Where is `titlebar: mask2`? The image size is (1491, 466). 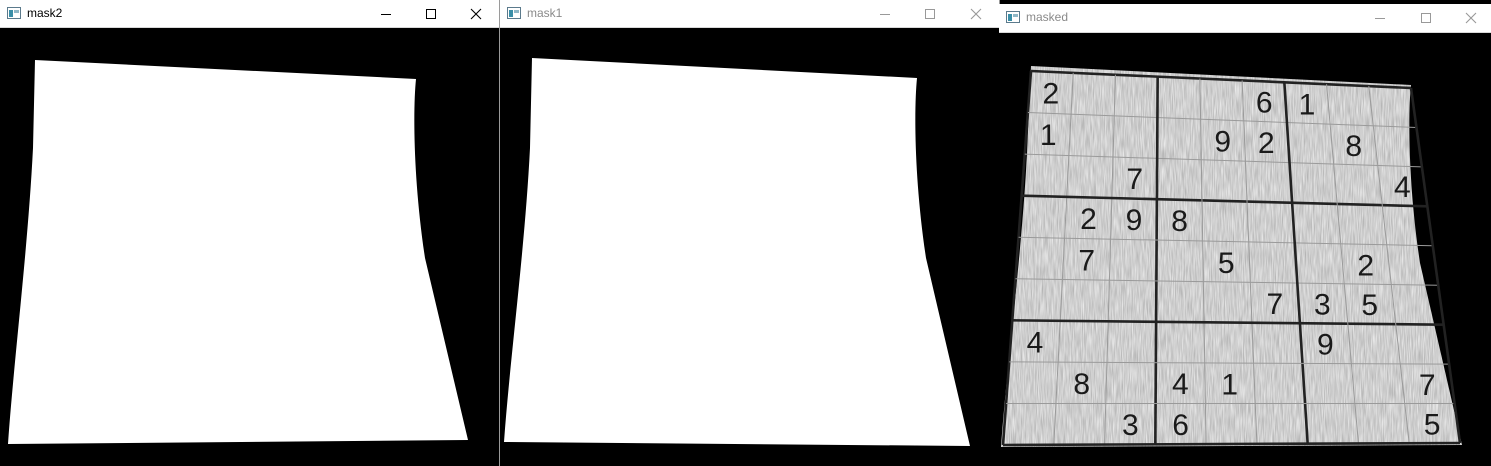 titlebar: mask2 is located at coordinates (249, 14).